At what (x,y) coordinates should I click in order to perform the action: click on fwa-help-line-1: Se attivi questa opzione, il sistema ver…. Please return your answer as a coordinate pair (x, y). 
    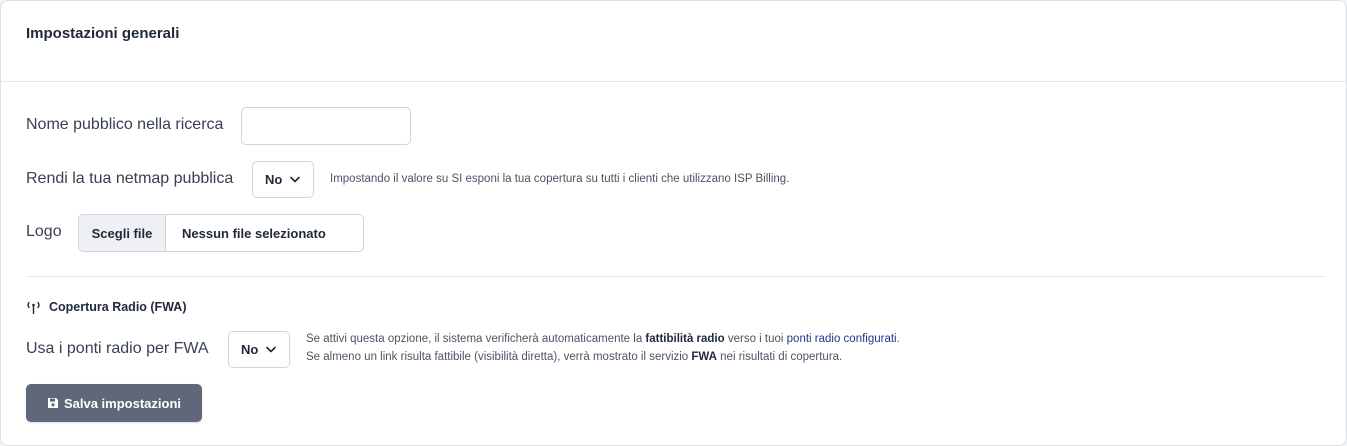
    Looking at the image, I should click on (603, 339).